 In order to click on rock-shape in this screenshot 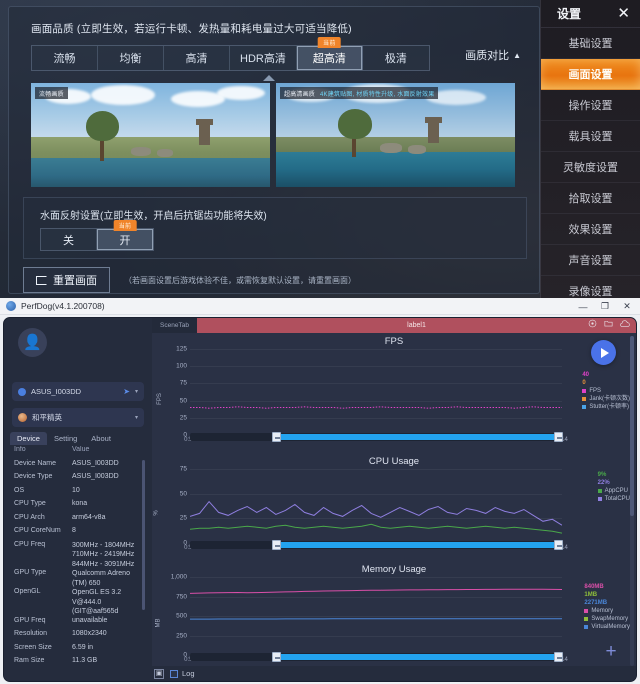, I will do `click(141, 151)`.